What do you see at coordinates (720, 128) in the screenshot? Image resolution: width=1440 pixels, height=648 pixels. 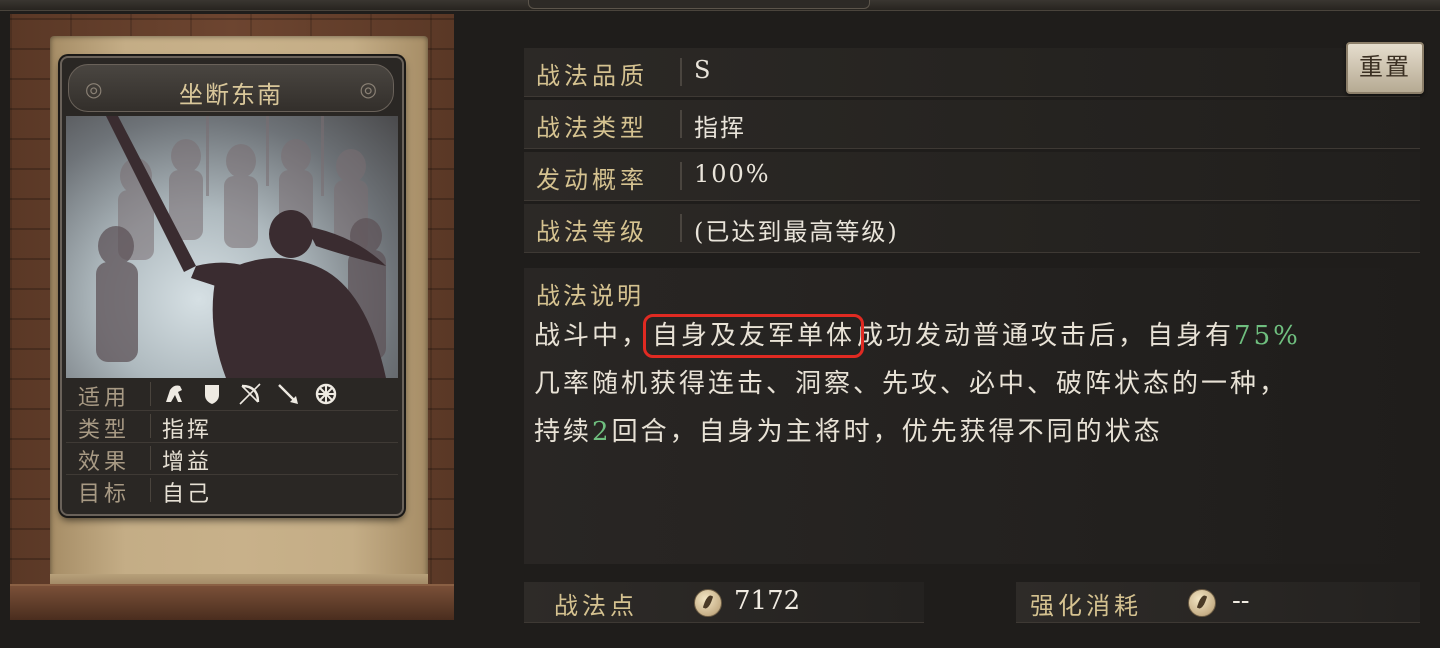 I see `detail-value: 指挥` at bounding box center [720, 128].